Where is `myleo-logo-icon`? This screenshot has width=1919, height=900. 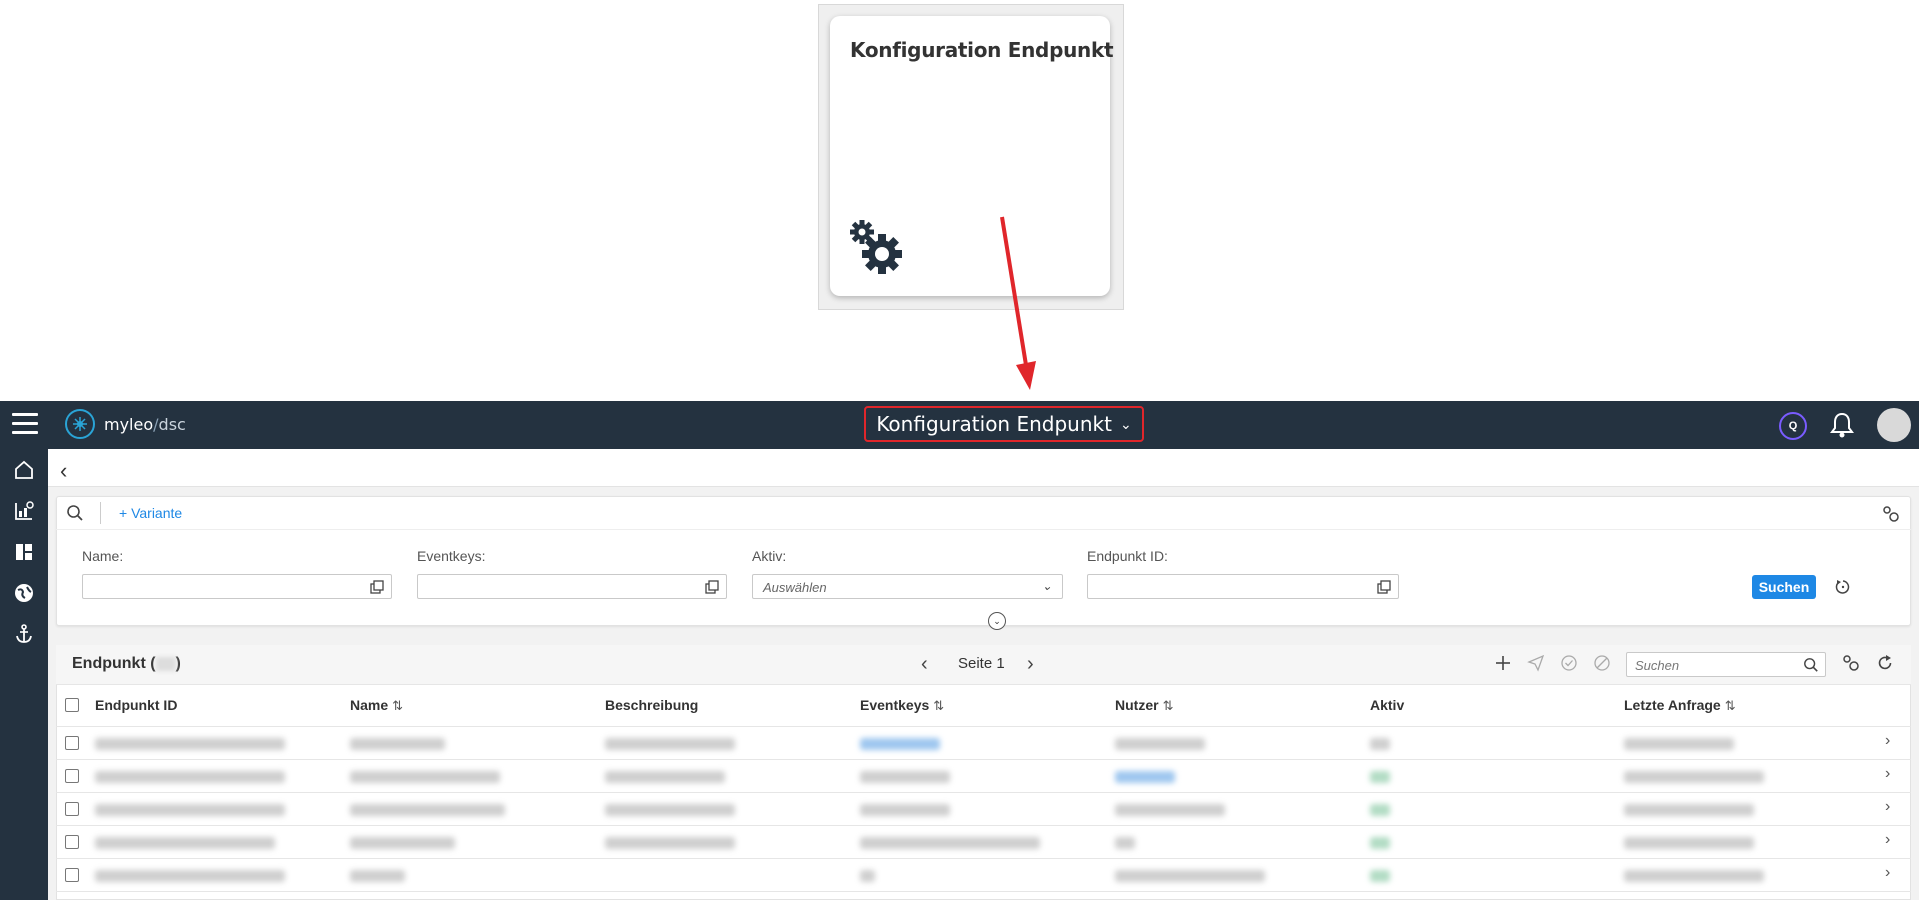 myleo-logo-icon is located at coordinates (80, 426).